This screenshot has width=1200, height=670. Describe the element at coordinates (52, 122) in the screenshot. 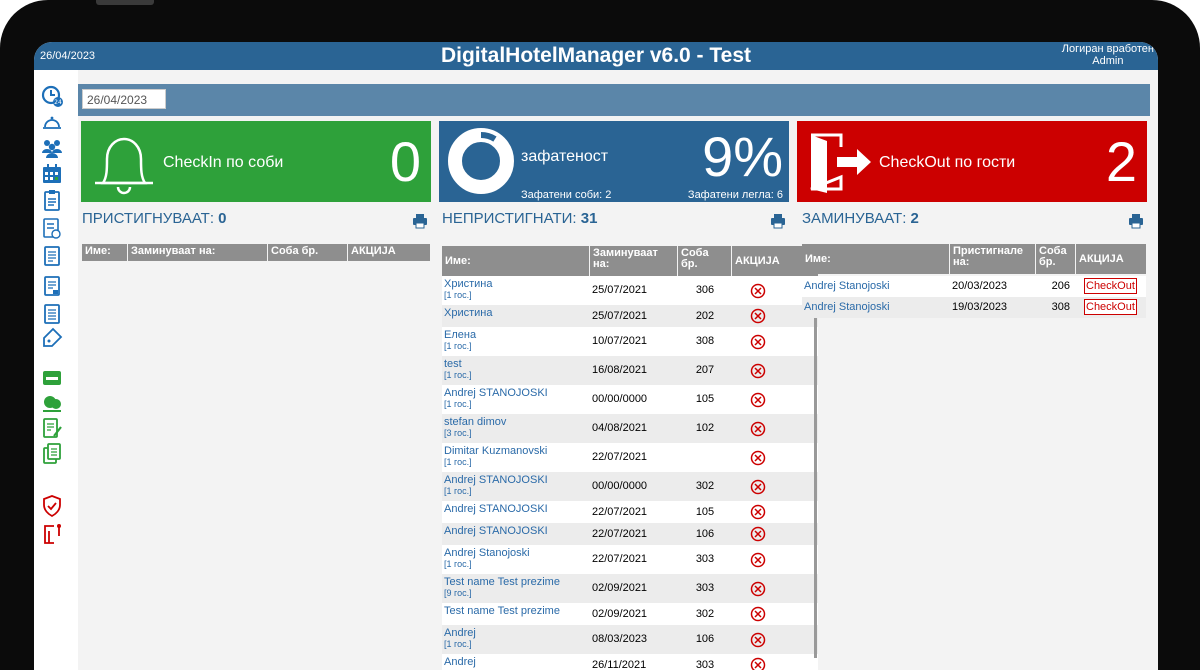

I see `reception-bell-icon` at that location.